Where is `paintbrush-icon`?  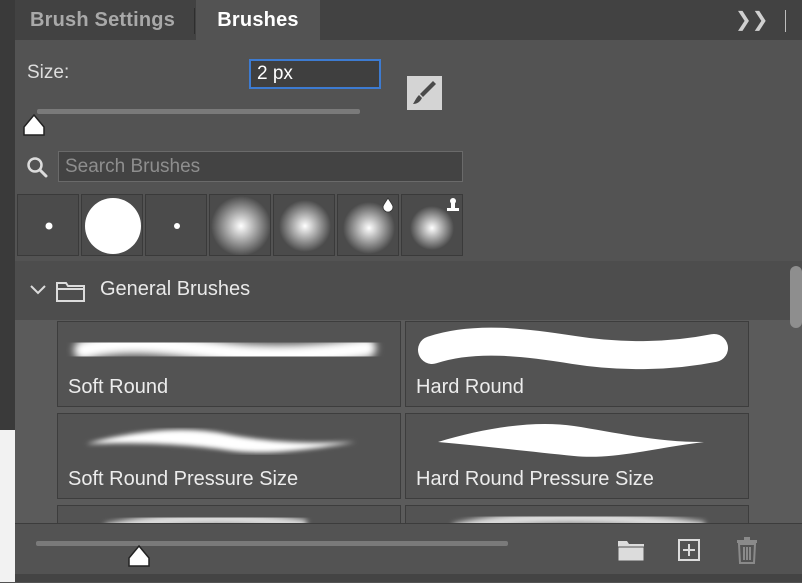 paintbrush-icon is located at coordinates (424, 92).